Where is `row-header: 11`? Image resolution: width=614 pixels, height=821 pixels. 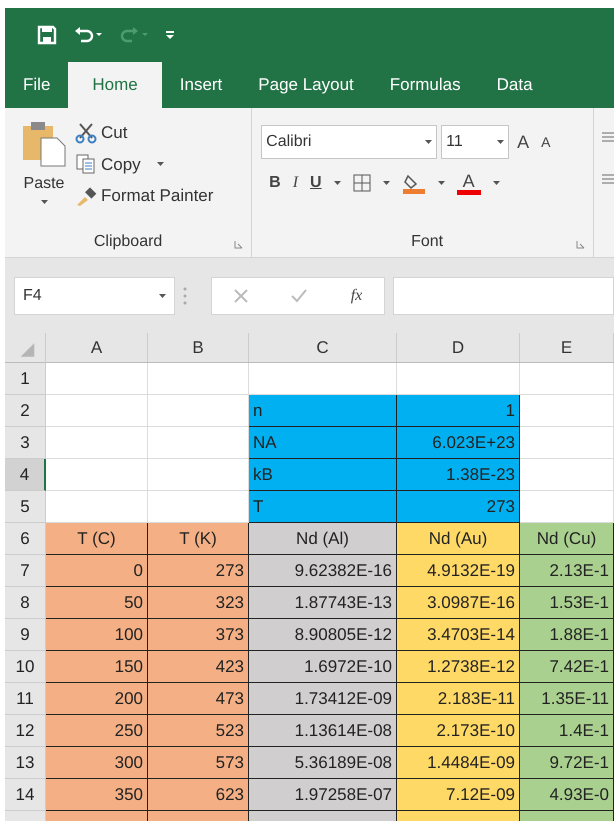 row-header: 11 is located at coordinates (25, 699).